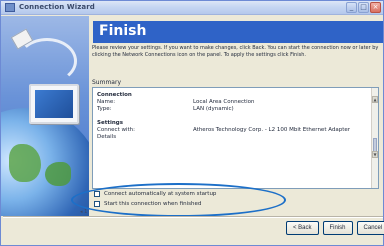  What do you see at coordinates (375, 7) in the screenshot?
I see `close-button: ×` at bounding box center [375, 7].